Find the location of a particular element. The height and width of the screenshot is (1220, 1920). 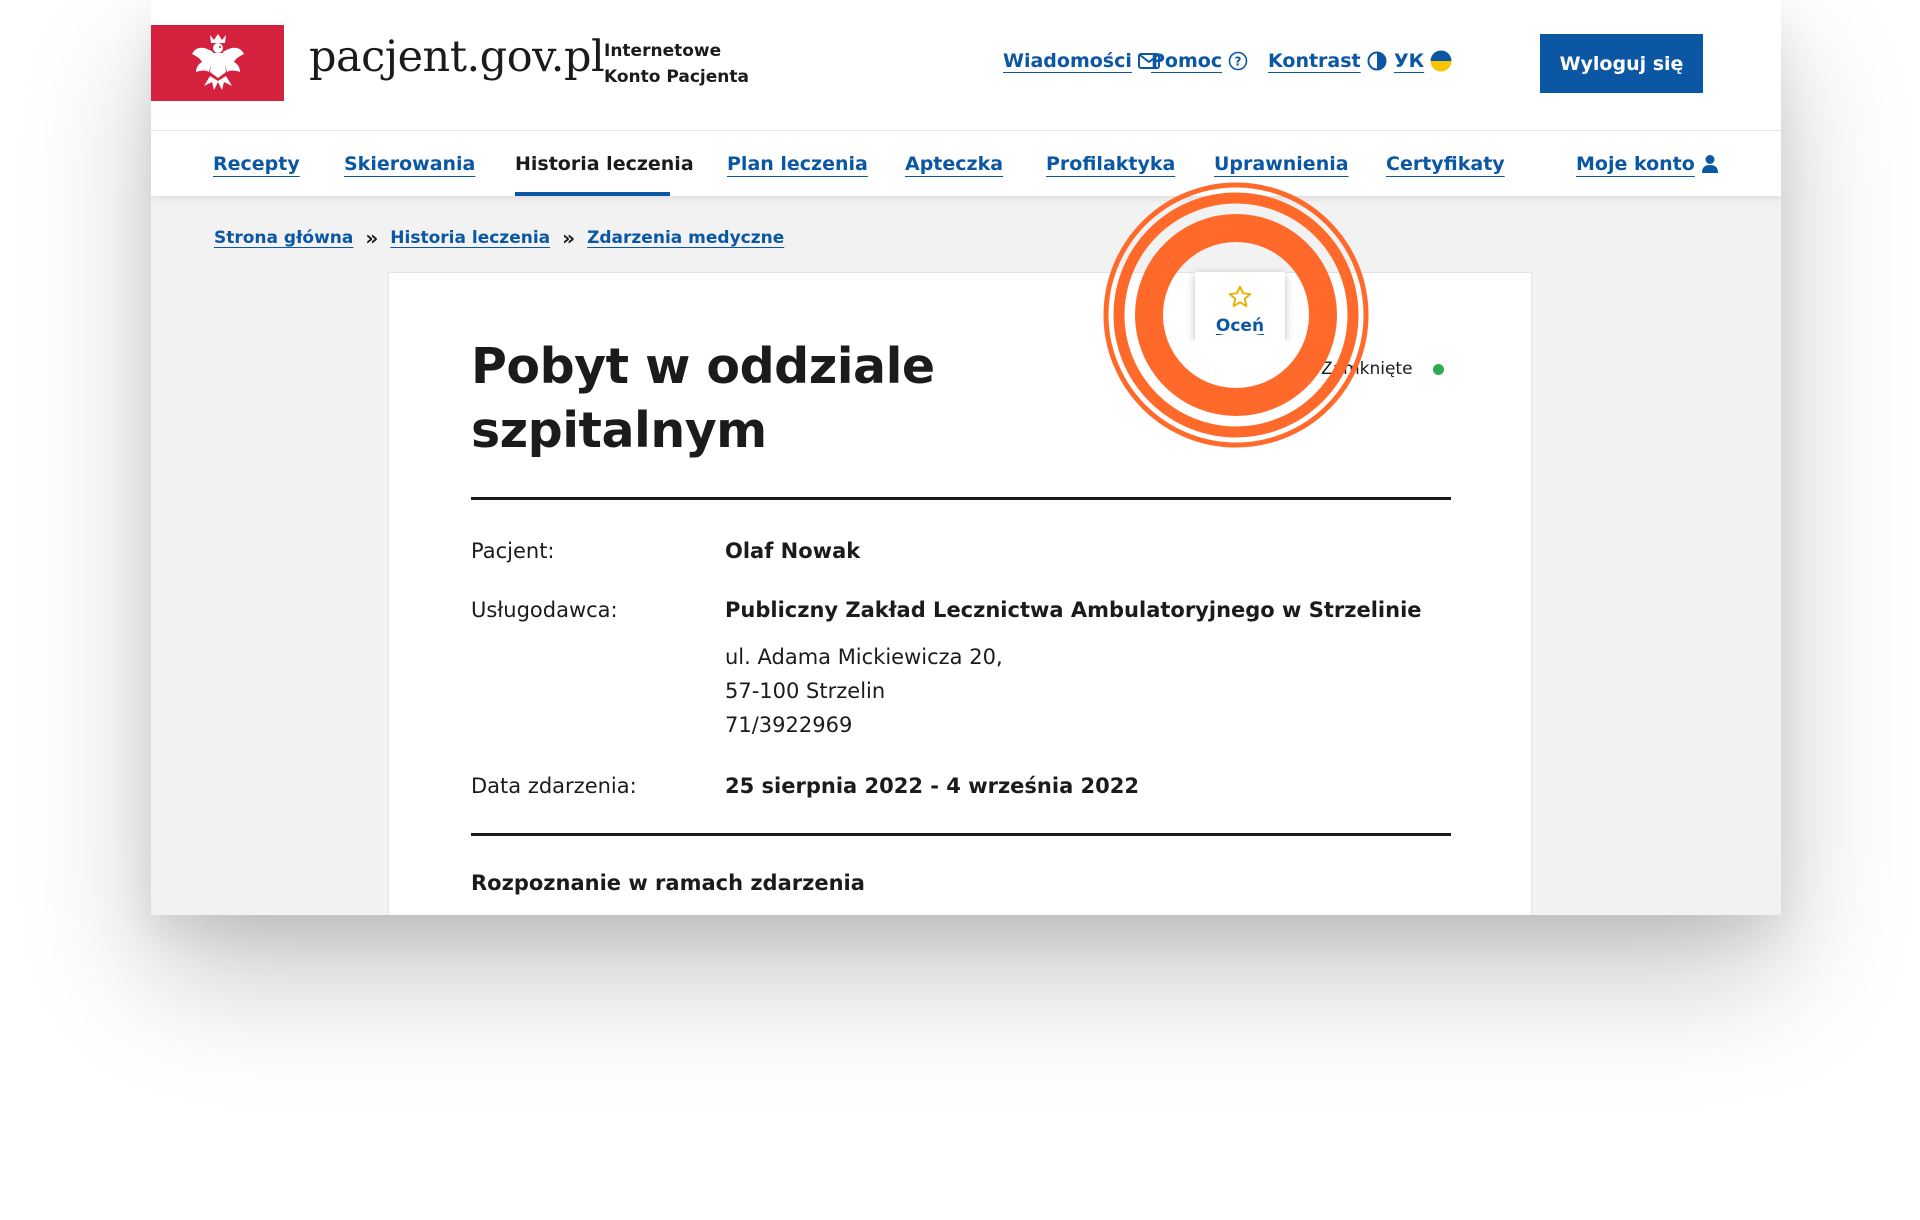

eagle-emblem-icon is located at coordinates (217, 62).